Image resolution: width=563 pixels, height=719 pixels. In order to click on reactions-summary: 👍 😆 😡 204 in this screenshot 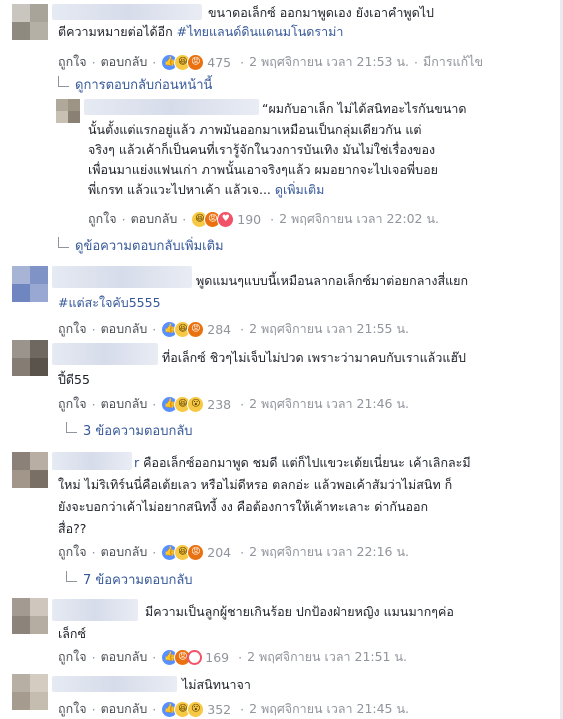, I will do `click(196, 552)`.